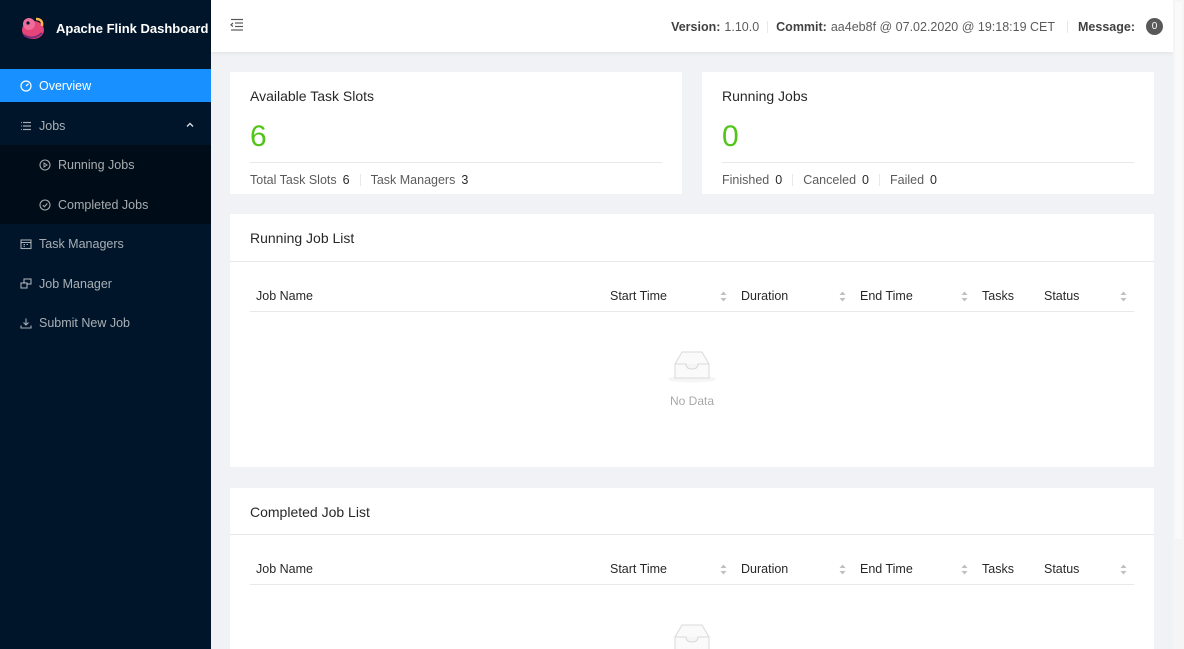 The image size is (1184, 649). What do you see at coordinates (1178, 270) in the screenshot?
I see `scrollbar-thumb` at bounding box center [1178, 270].